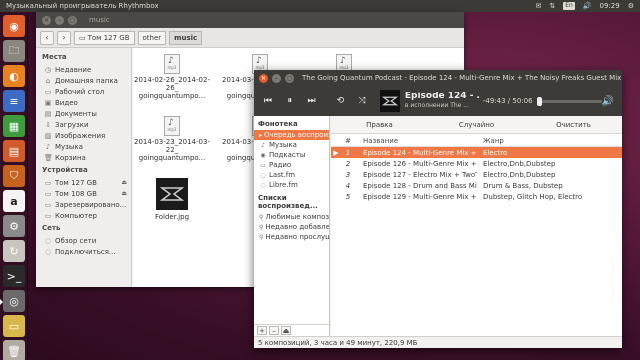  Describe the element at coordinates (83, 102) in the screenshot. I see `sidebar-item-videos: ▣ Видео` at that location.